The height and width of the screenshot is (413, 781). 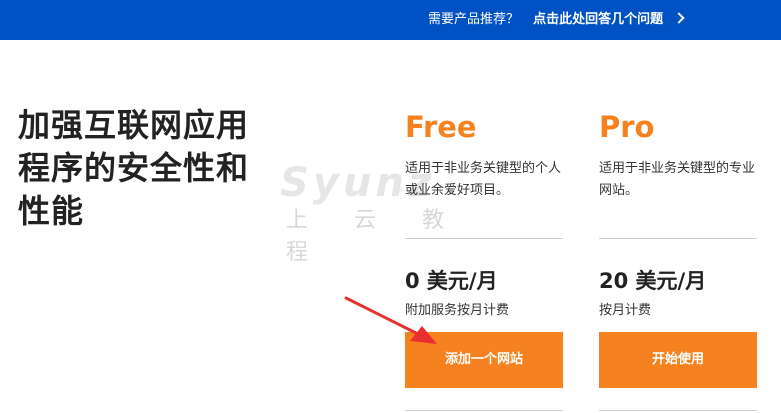 What do you see at coordinates (483, 179) in the screenshot?
I see `plan-description: 适用于非业务关键型的个人或业余爱好项目。` at bounding box center [483, 179].